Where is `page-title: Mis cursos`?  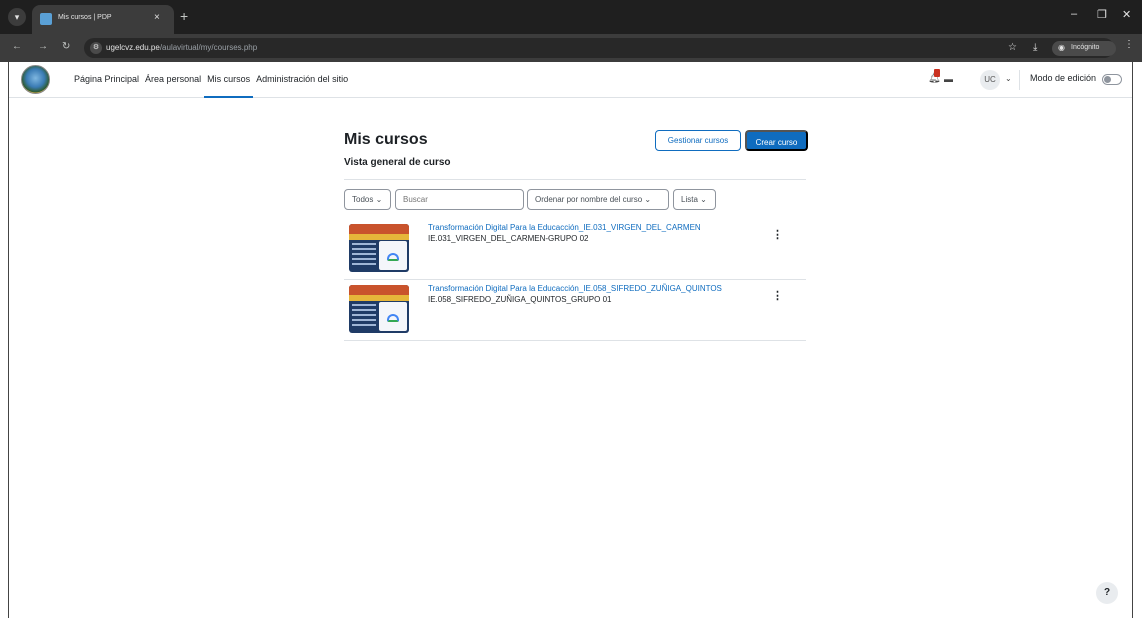 page-title: Mis cursos is located at coordinates (386, 139).